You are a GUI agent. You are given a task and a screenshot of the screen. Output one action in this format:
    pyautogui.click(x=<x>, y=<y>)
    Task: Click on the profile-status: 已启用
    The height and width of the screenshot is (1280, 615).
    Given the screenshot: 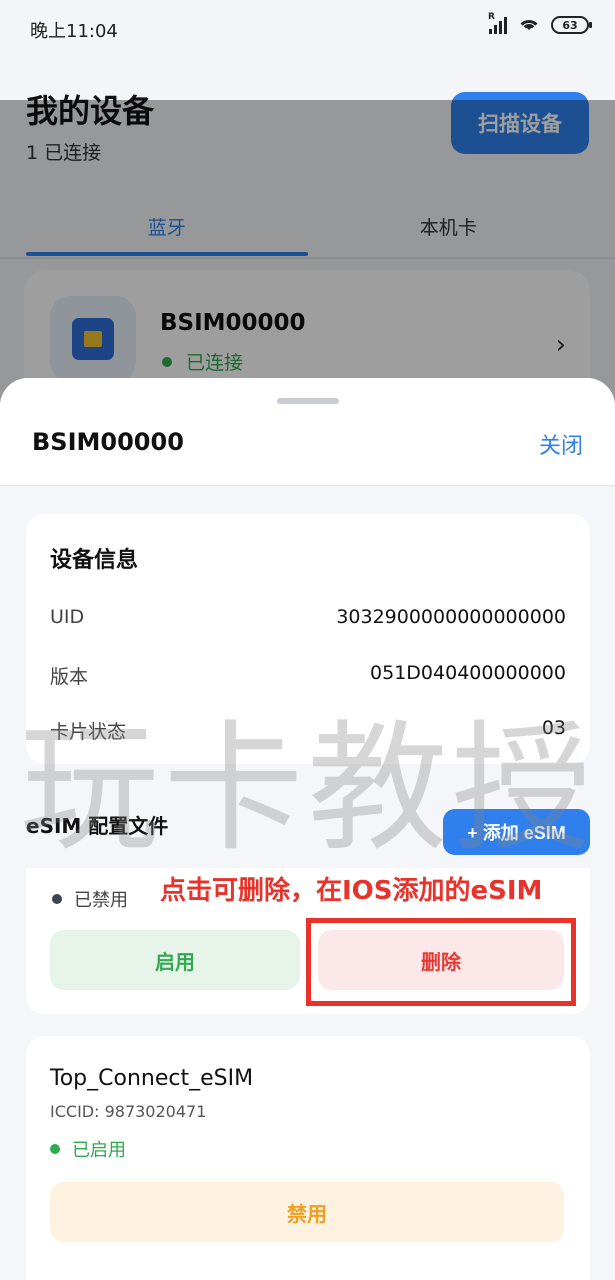 What is the action you would take?
    pyautogui.click(x=88, y=1149)
    